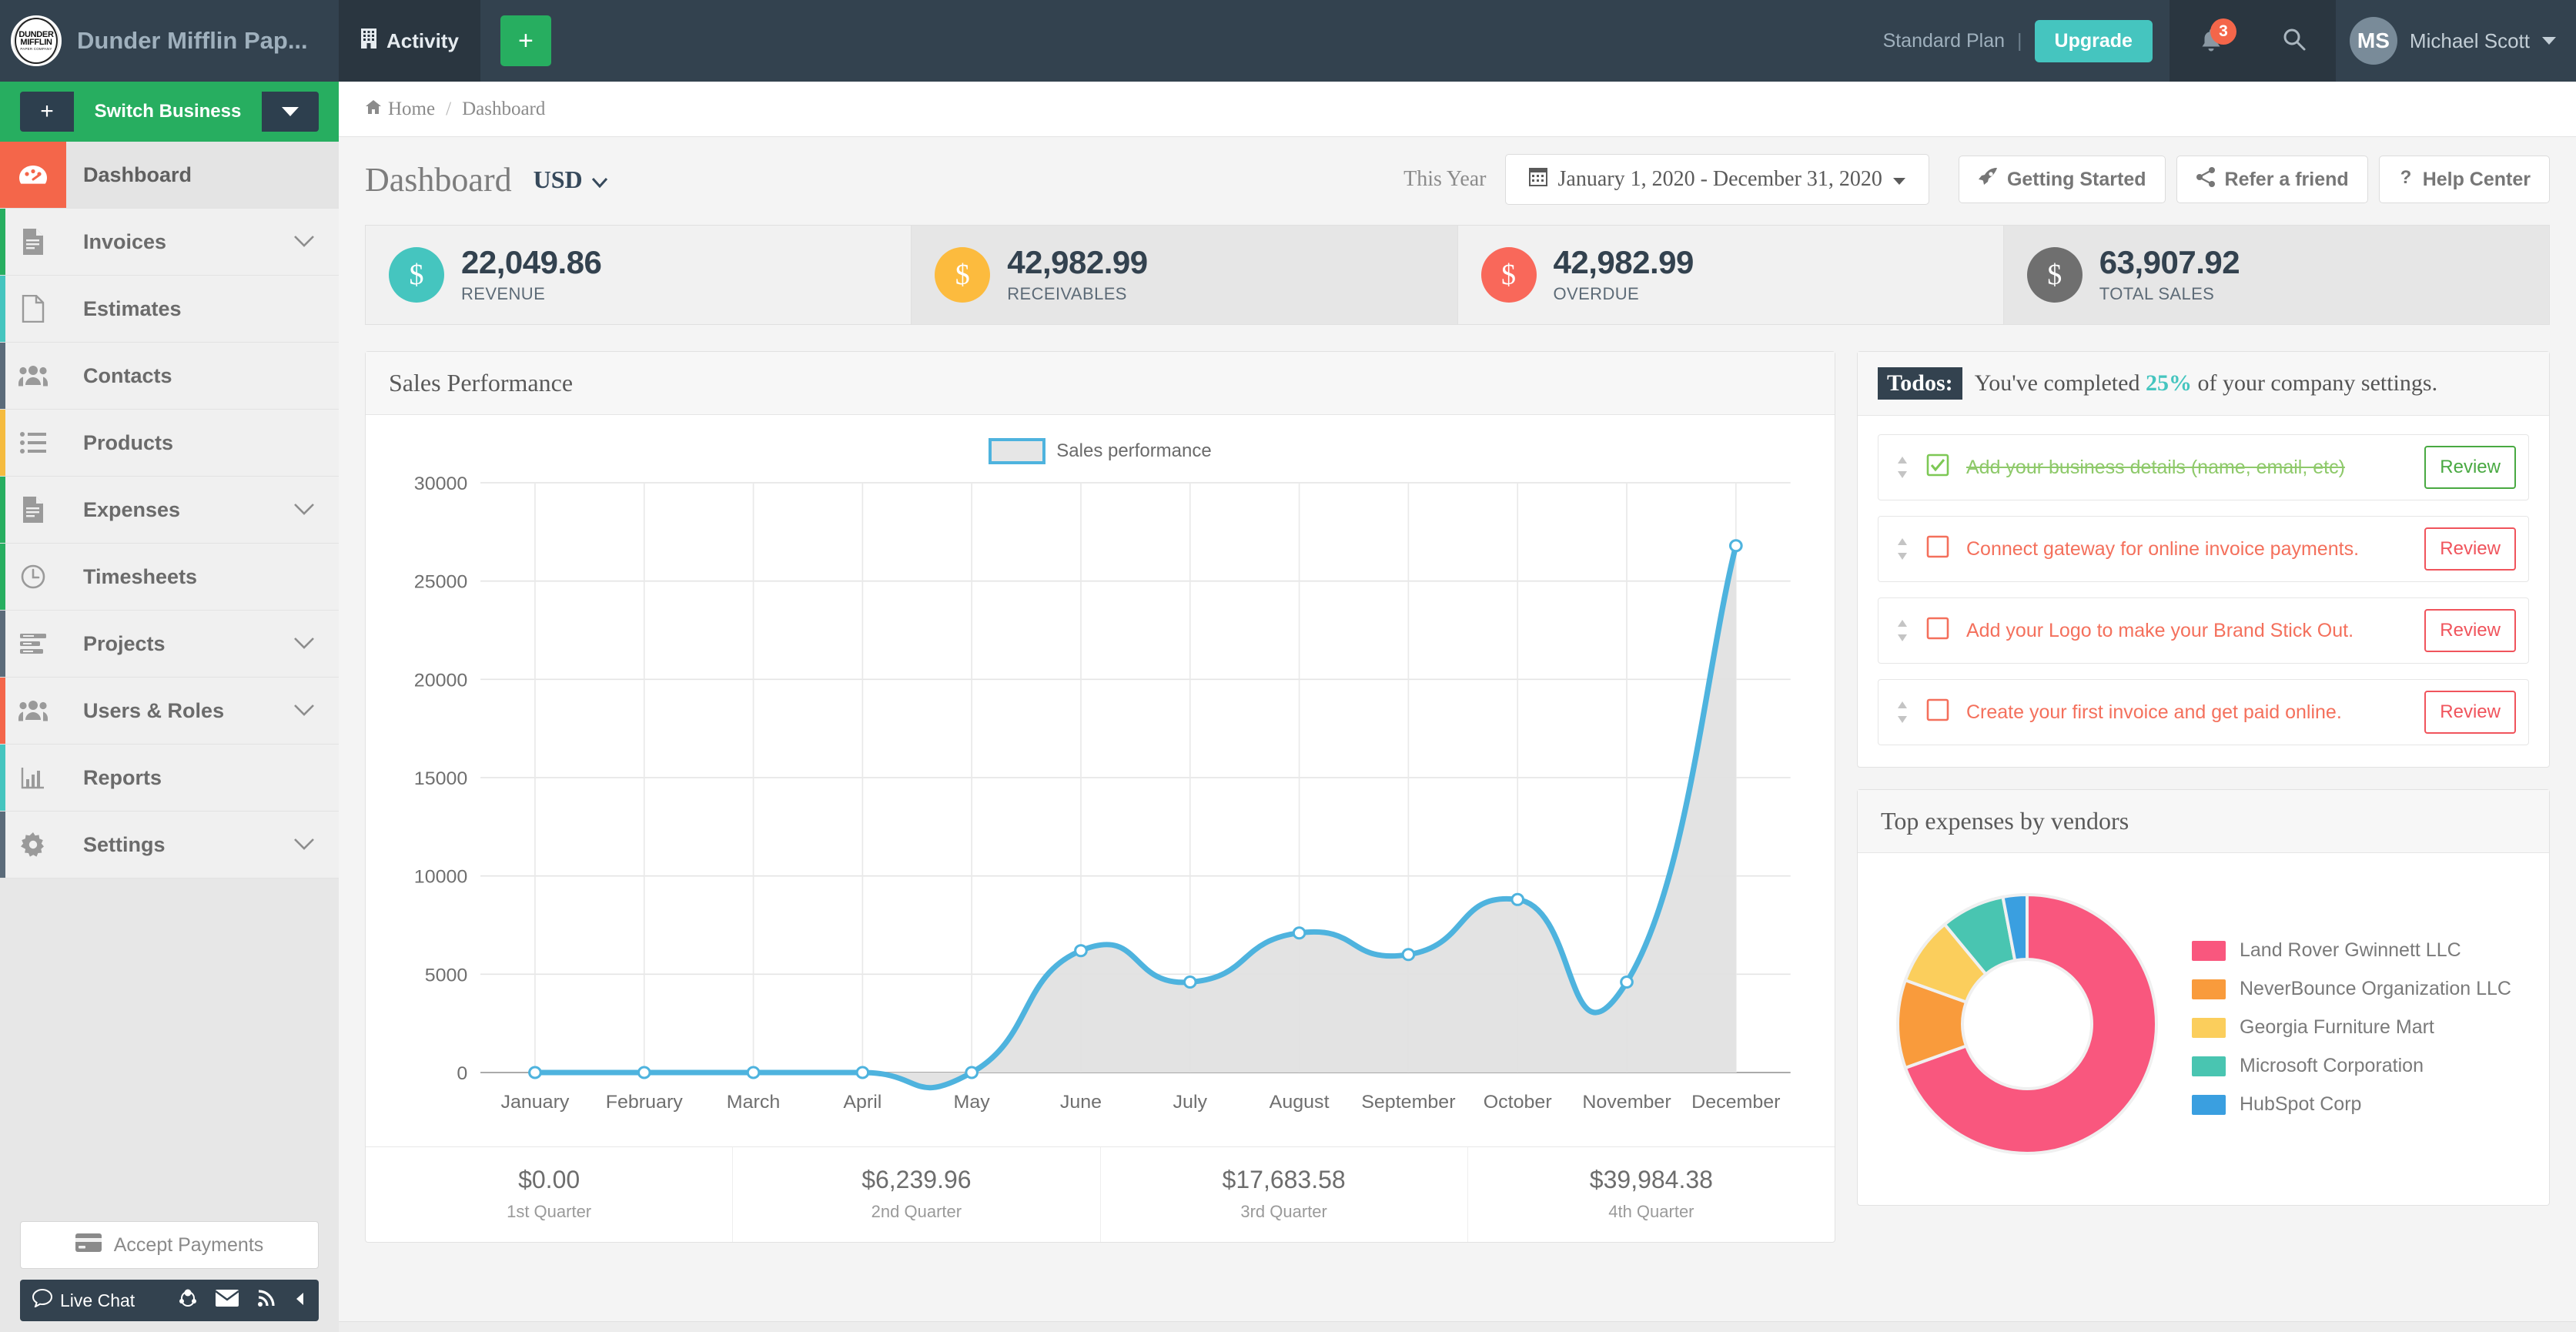  I want to click on x-axis-tick-label: January, so click(535, 1103).